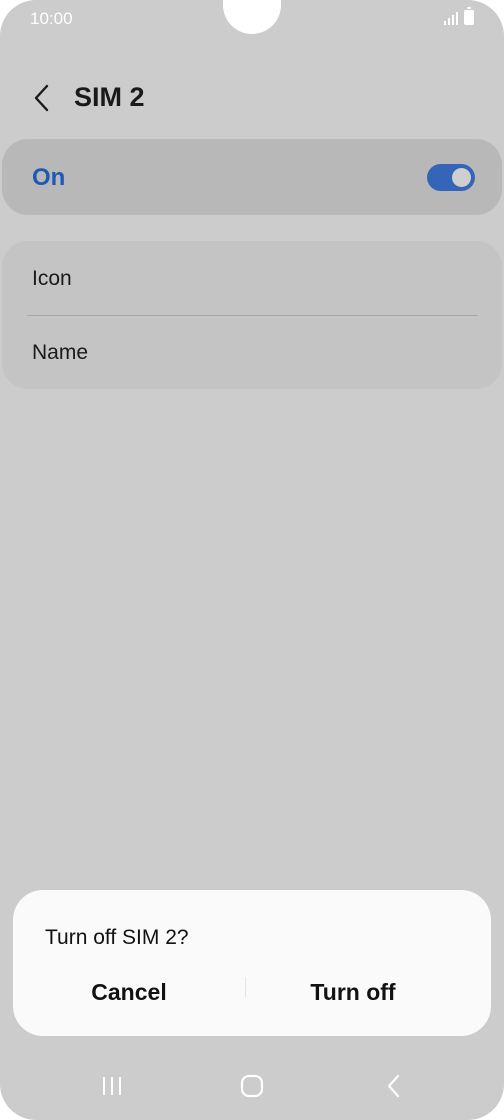 The width and height of the screenshot is (504, 1120). Describe the element at coordinates (252, 177) in the screenshot. I see `sim-toggle-row: On` at that location.